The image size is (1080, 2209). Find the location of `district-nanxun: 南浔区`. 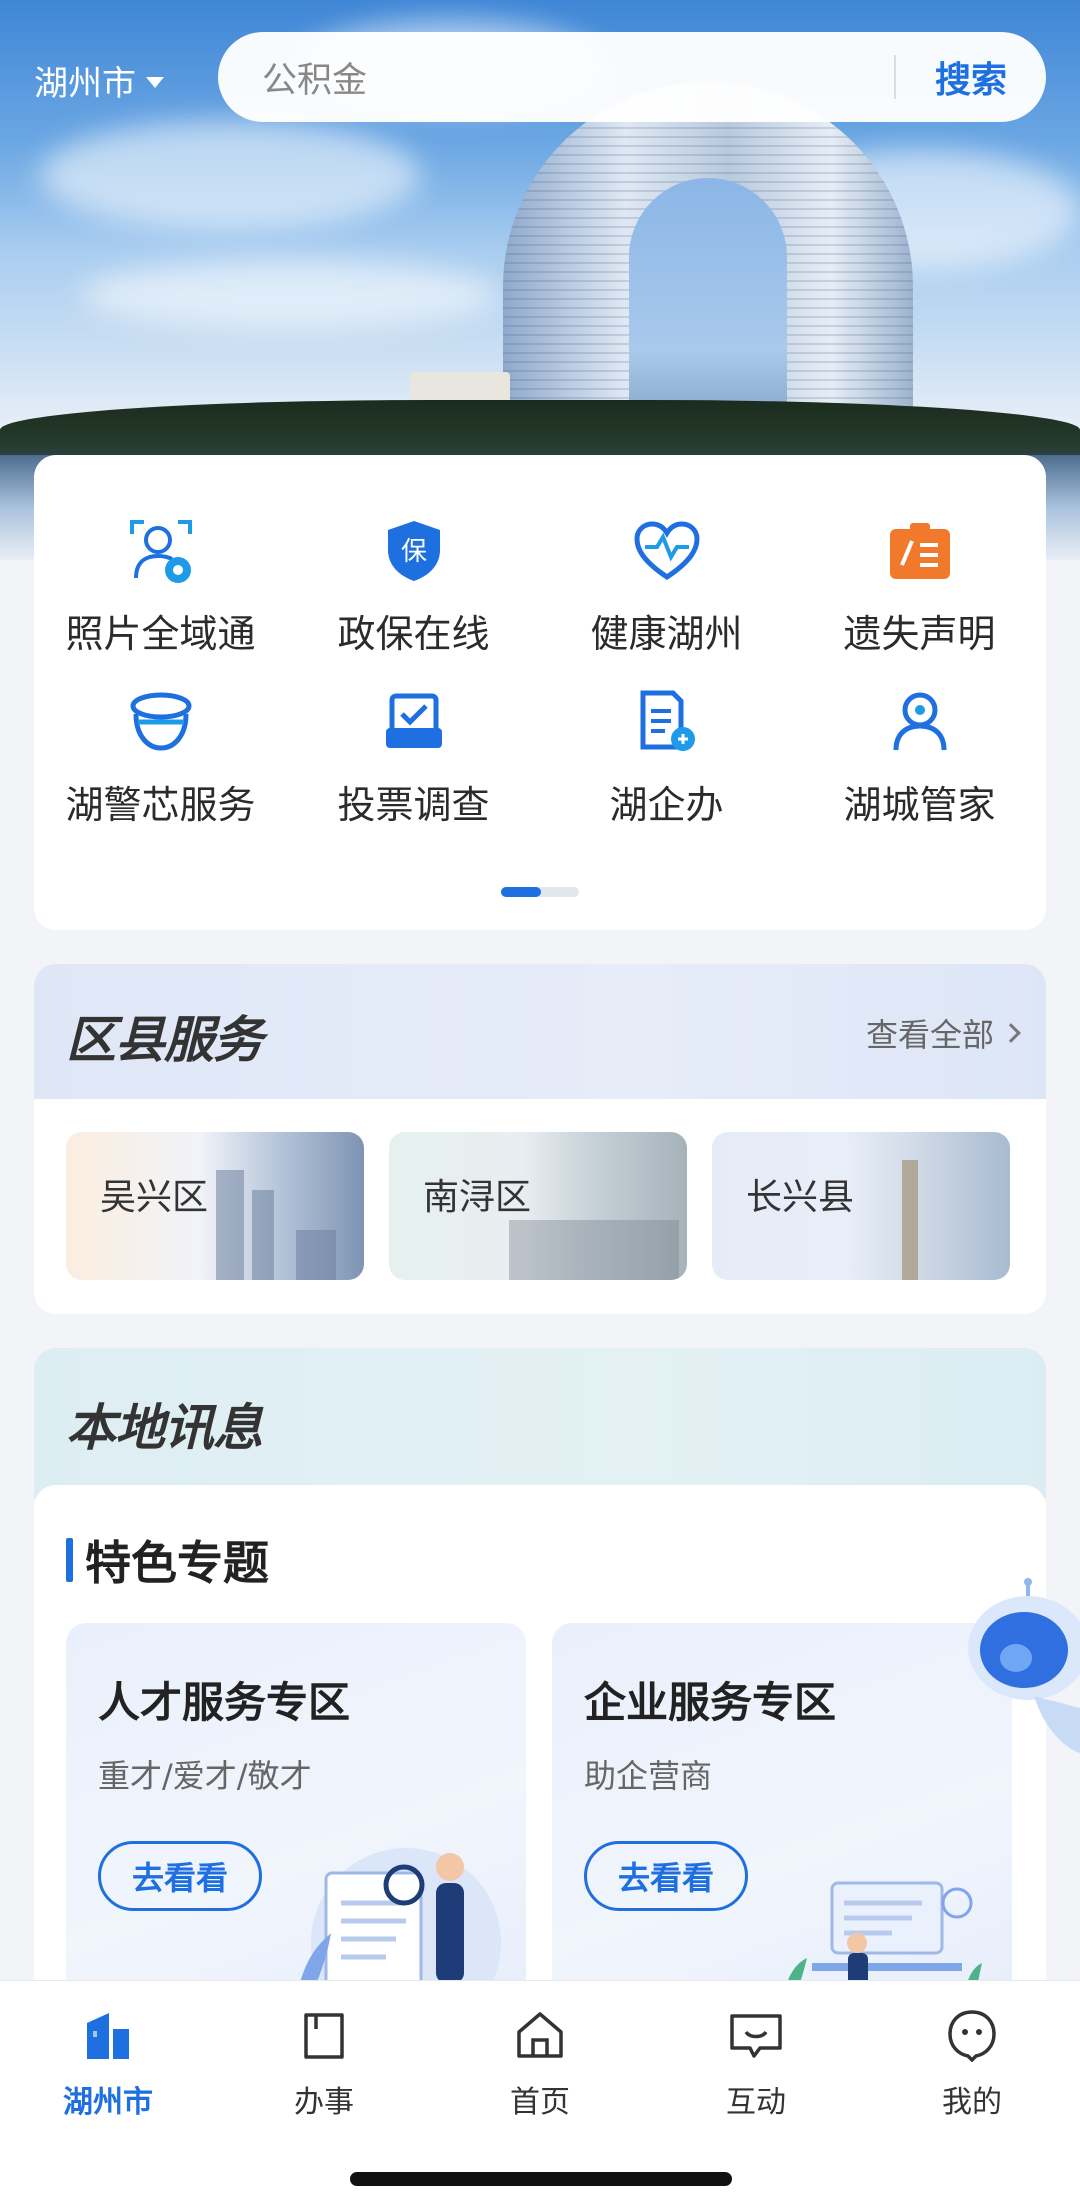

district-nanxun: 南浔区 is located at coordinates (538, 1206).